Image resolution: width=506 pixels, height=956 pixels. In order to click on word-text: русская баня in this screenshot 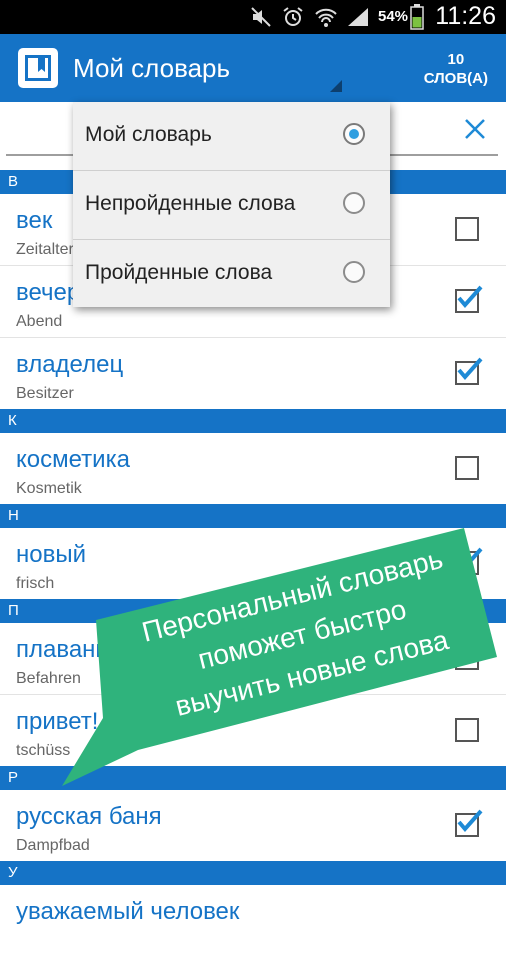, I will do `click(89, 816)`.